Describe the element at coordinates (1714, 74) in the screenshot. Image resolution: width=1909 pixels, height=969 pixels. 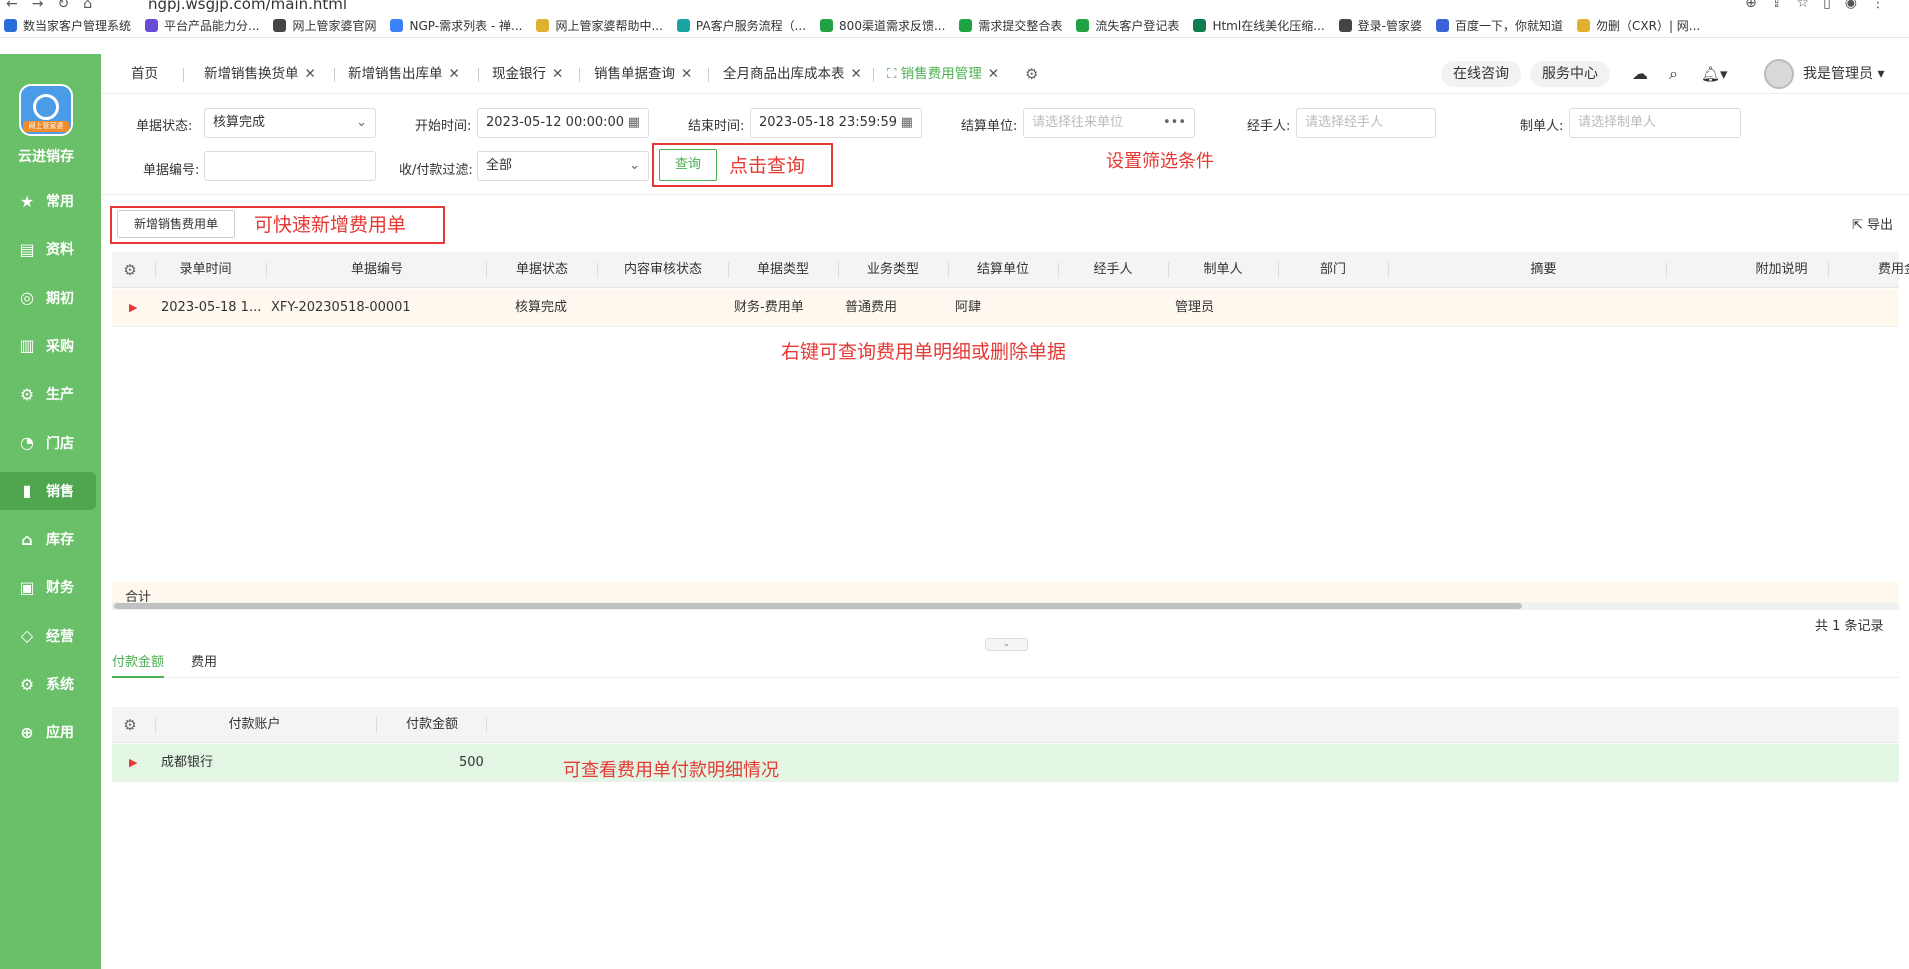
I see `bell-icon: 🔔︎▾` at that location.